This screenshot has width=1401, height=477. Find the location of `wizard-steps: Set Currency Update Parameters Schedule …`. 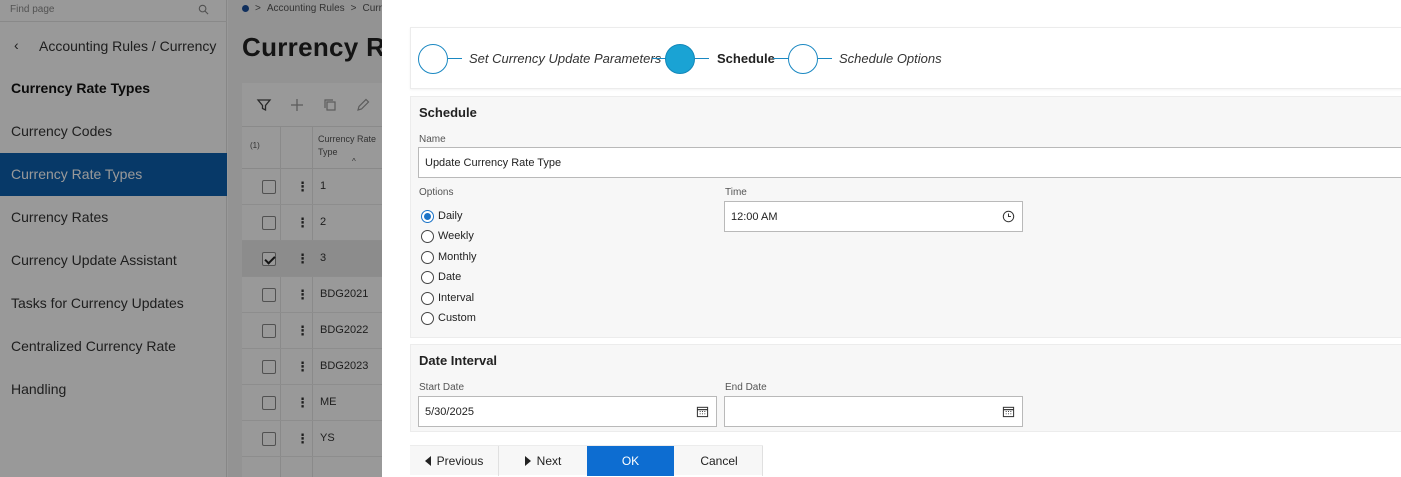

wizard-steps: Set Currency Update Parameters Schedule … is located at coordinates (905, 58).